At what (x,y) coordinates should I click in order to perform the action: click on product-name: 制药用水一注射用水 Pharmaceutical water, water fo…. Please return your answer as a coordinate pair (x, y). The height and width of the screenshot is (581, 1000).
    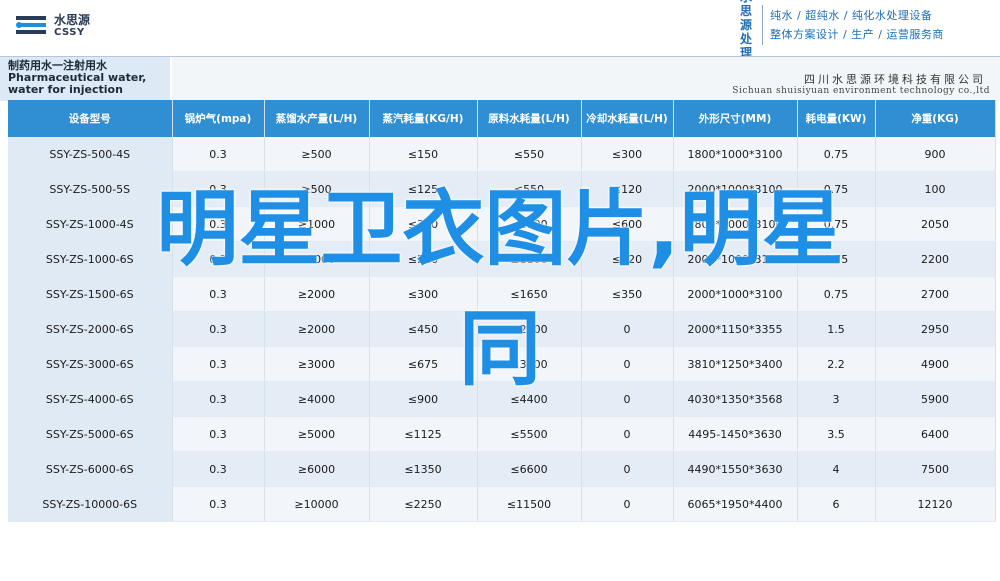
    Looking at the image, I should click on (85, 79).